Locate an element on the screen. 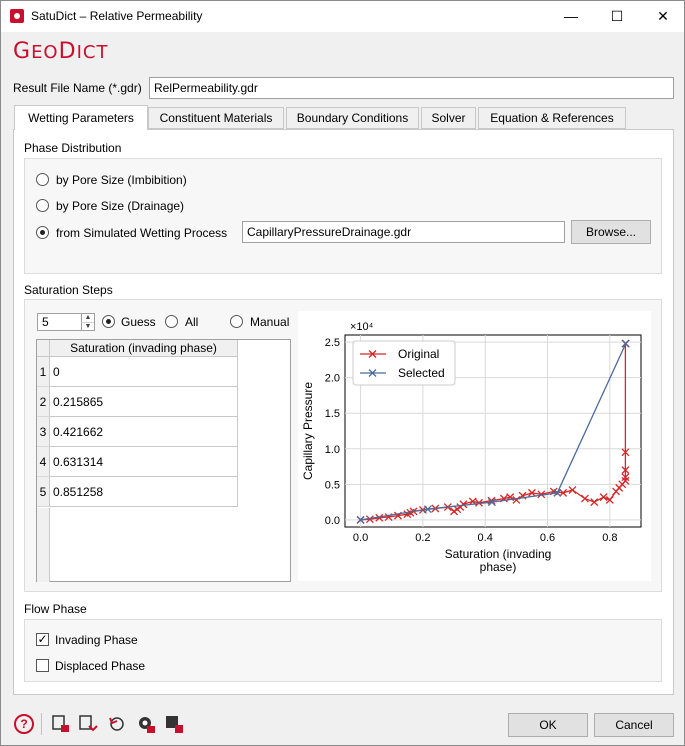 The image size is (685, 746). y-tick-label: 2.0 is located at coordinates (332, 379).